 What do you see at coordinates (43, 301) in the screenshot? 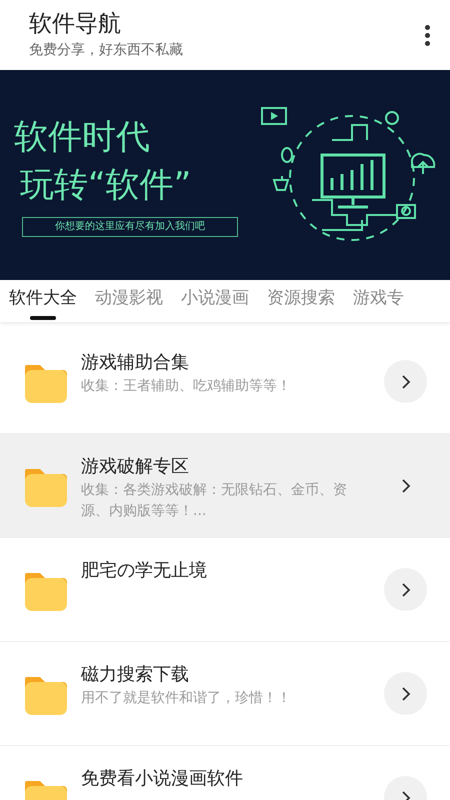
I see `category-tab: 软件大全` at bounding box center [43, 301].